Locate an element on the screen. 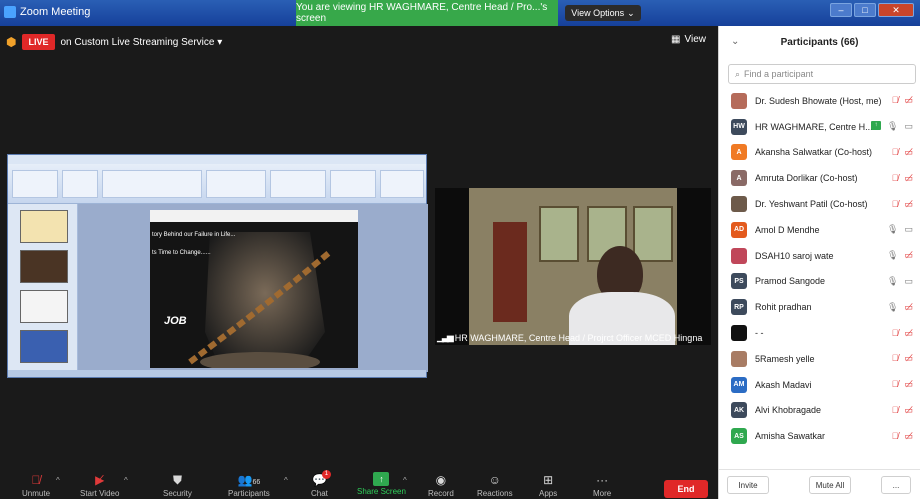 The width and height of the screenshot is (920, 499). participant-row: A Akansha Salwatkar (Co-host) 🎙̸ ▭̸ is located at coordinates (819, 153).